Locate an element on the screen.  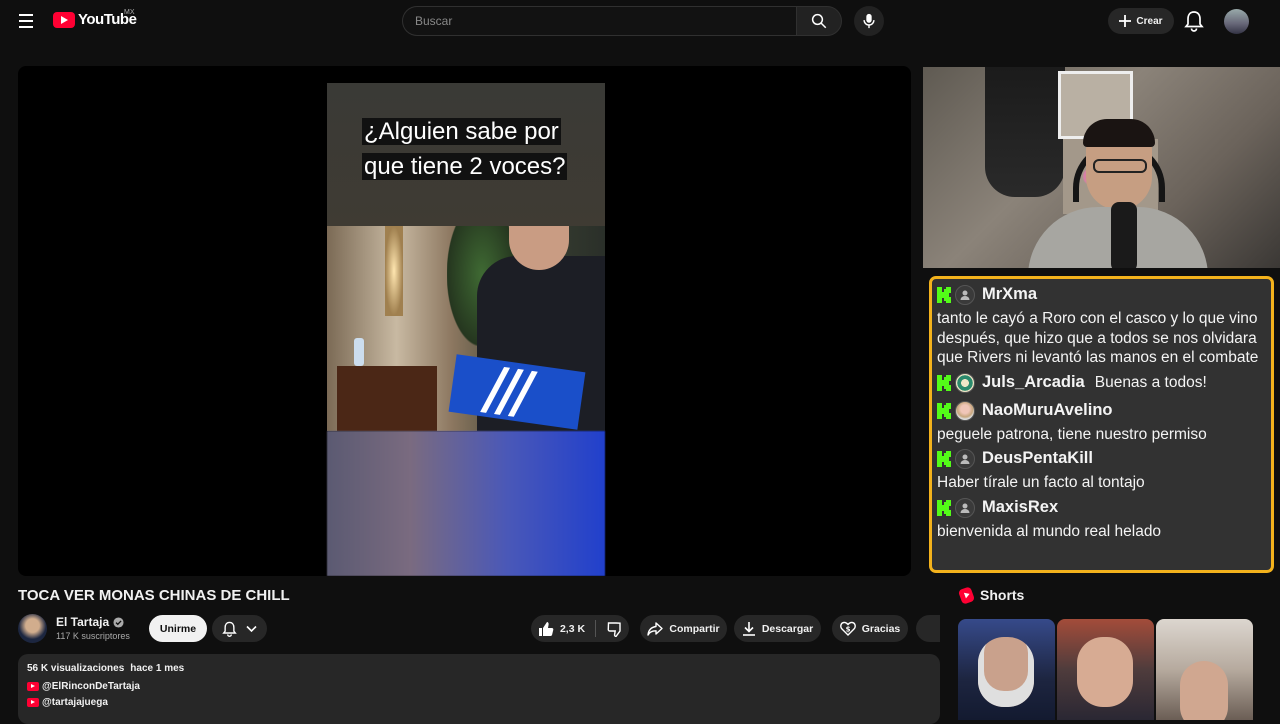
chat-text: Haber tírale un facto al tontajo is located at coordinates (1041, 482).